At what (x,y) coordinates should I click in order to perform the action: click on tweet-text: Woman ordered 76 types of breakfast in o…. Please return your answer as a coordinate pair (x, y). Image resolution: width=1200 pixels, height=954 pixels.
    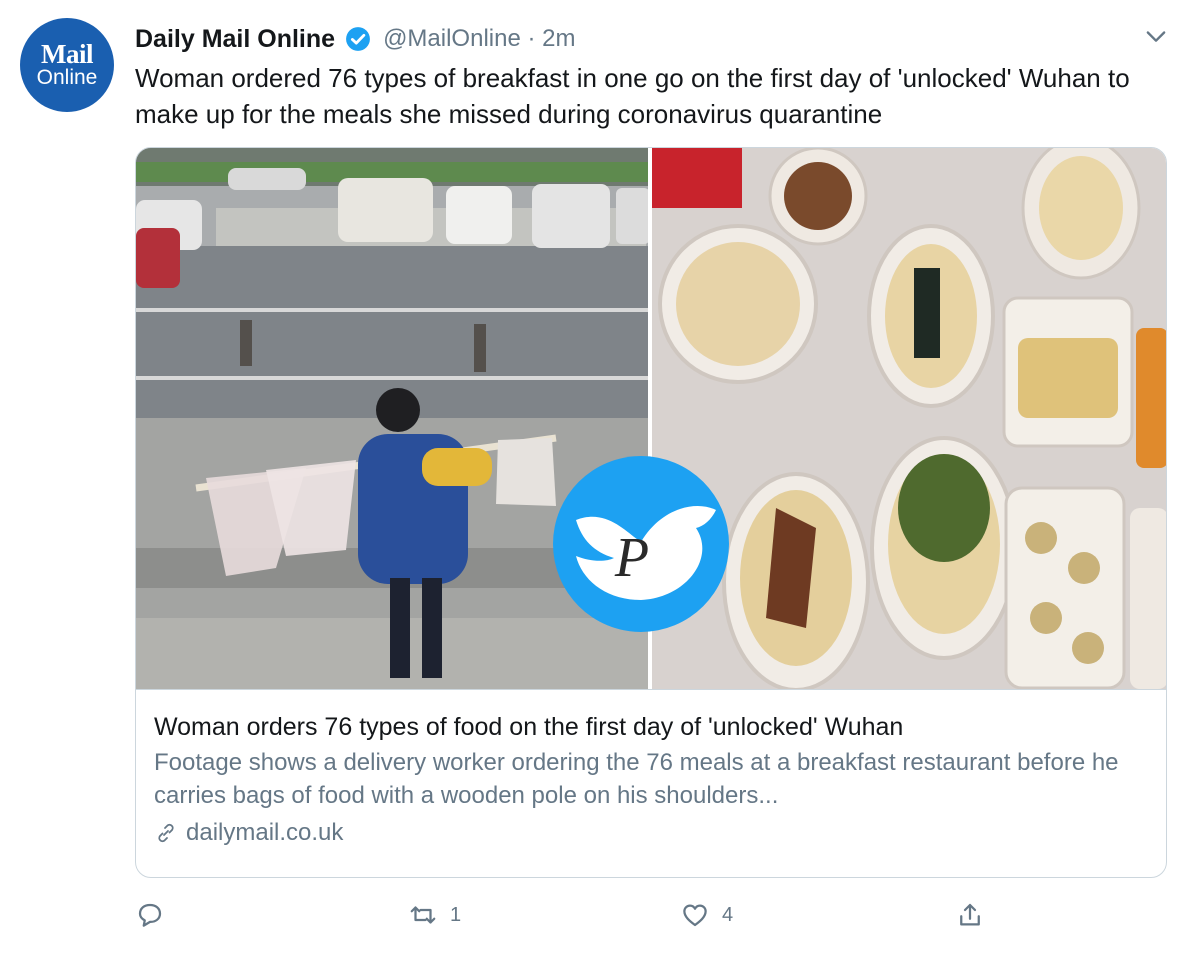
    Looking at the image, I should click on (632, 96).